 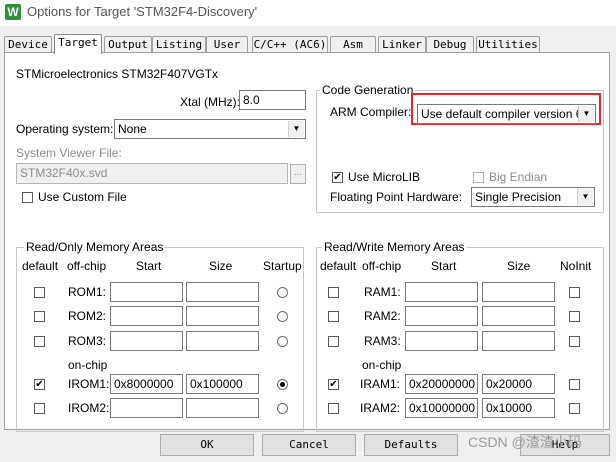 I want to click on window-title: Options for Target 'STM32F4-Discovery', so click(x=142, y=11).